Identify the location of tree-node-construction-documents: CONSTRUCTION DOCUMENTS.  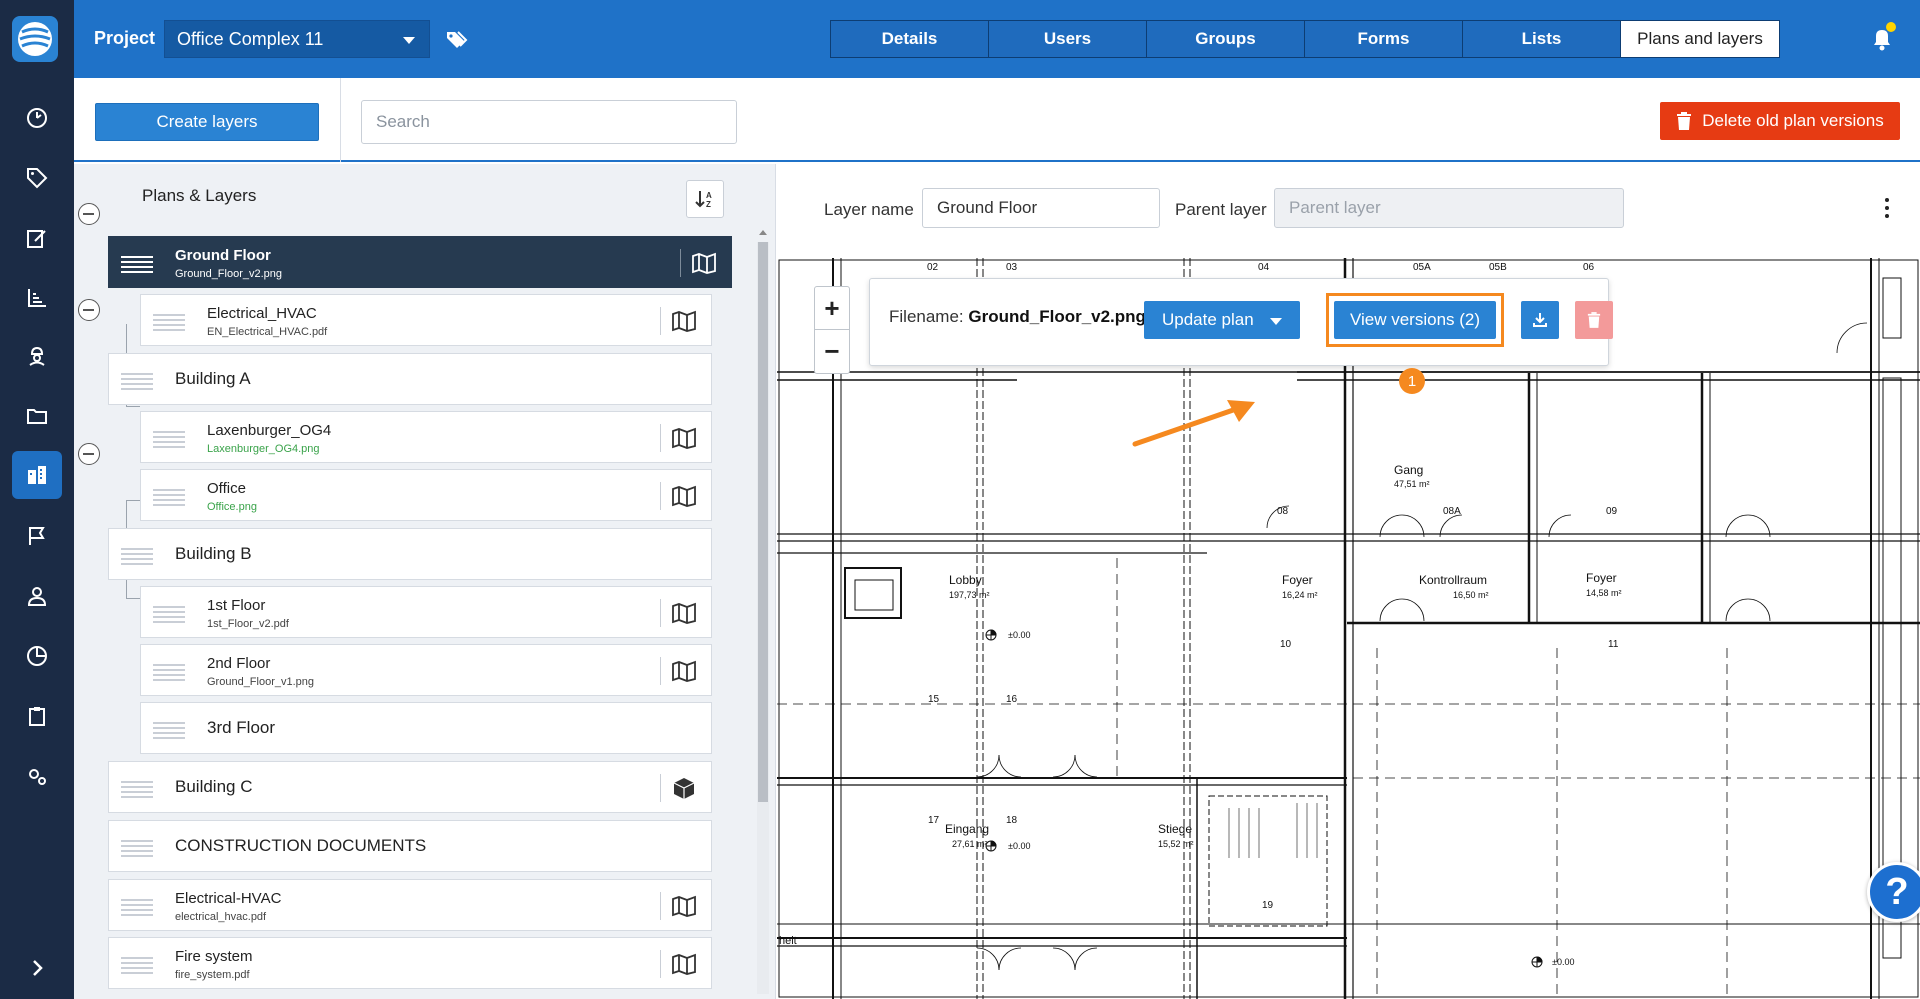
(410, 846).